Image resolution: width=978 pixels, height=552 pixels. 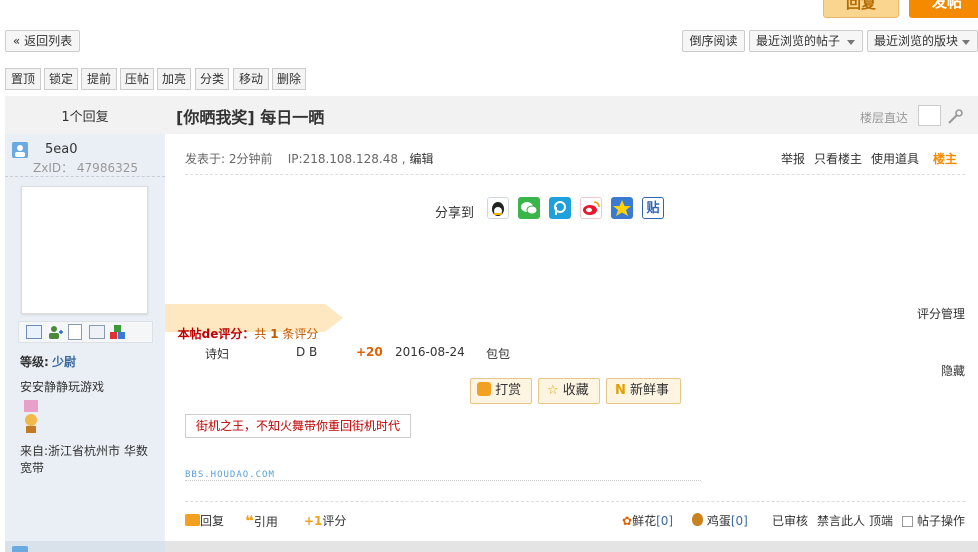 What do you see at coordinates (23, 79) in the screenshot?
I see `mod-button-pin: 置顶` at bounding box center [23, 79].